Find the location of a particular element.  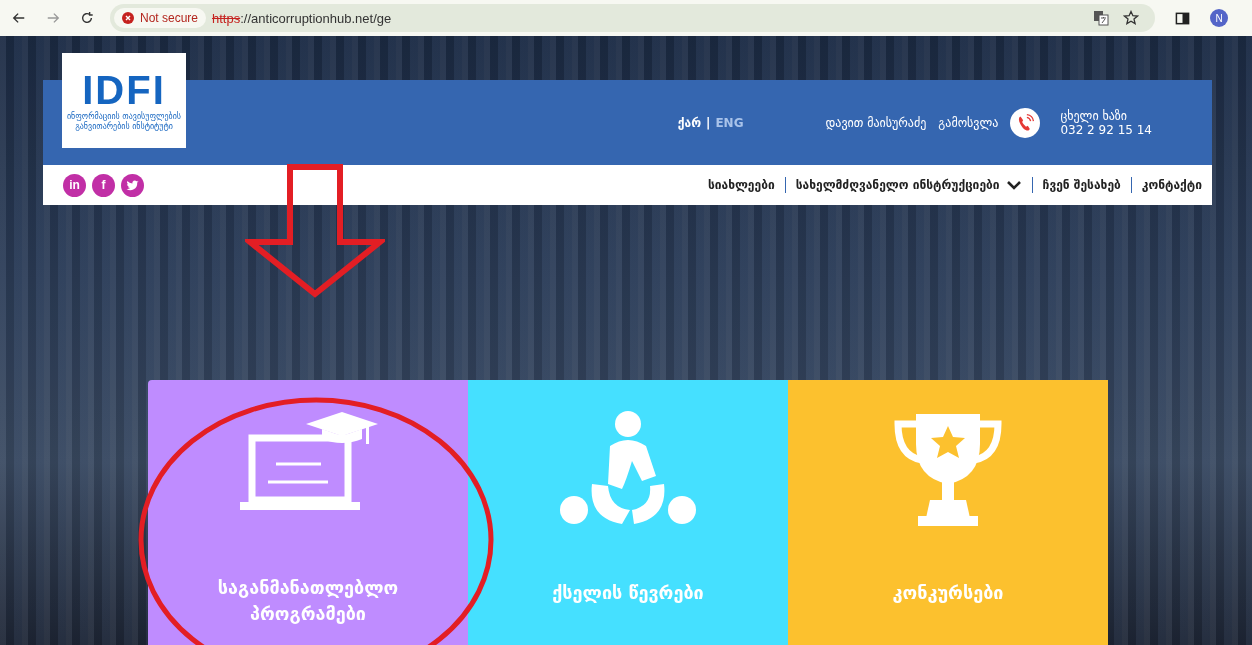

nav-link: ჩვენ შესახებ is located at coordinates (1081, 185).